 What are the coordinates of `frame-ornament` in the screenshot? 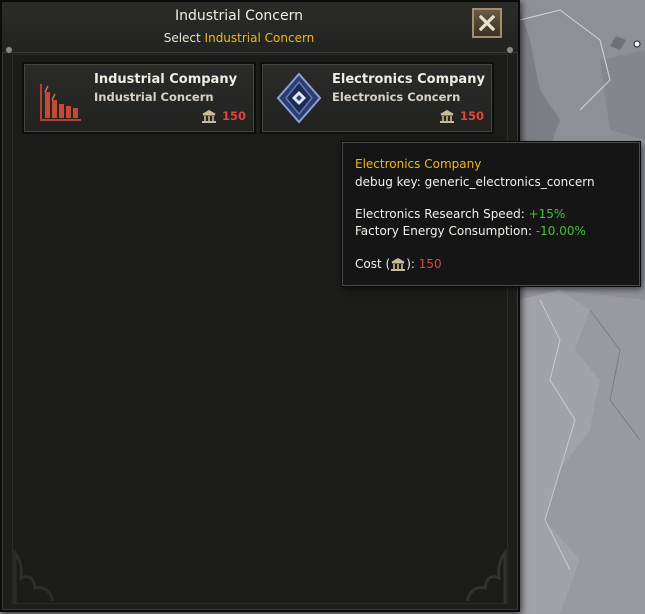 It's located at (43, 573).